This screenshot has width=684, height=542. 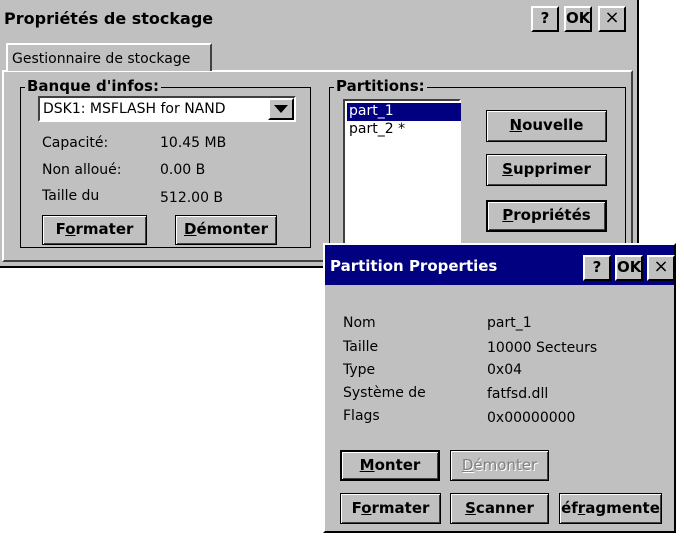 What do you see at coordinates (384, 393) in the screenshot?
I see `filesystem-label: Système de` at bounding box center [384, 393].